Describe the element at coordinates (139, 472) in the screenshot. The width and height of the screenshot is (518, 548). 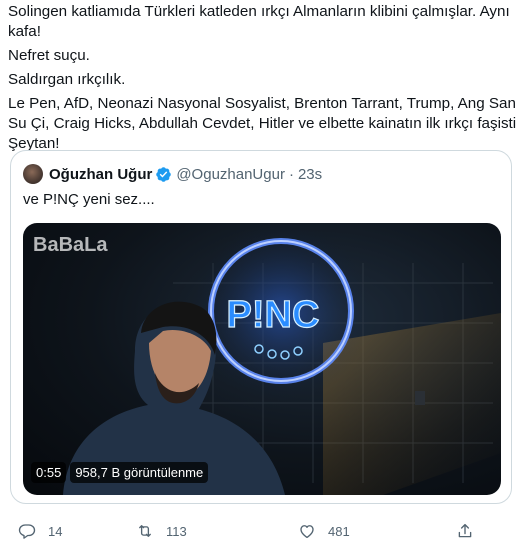
I see `video-views: 958,7 B görüntülenme` at that location.